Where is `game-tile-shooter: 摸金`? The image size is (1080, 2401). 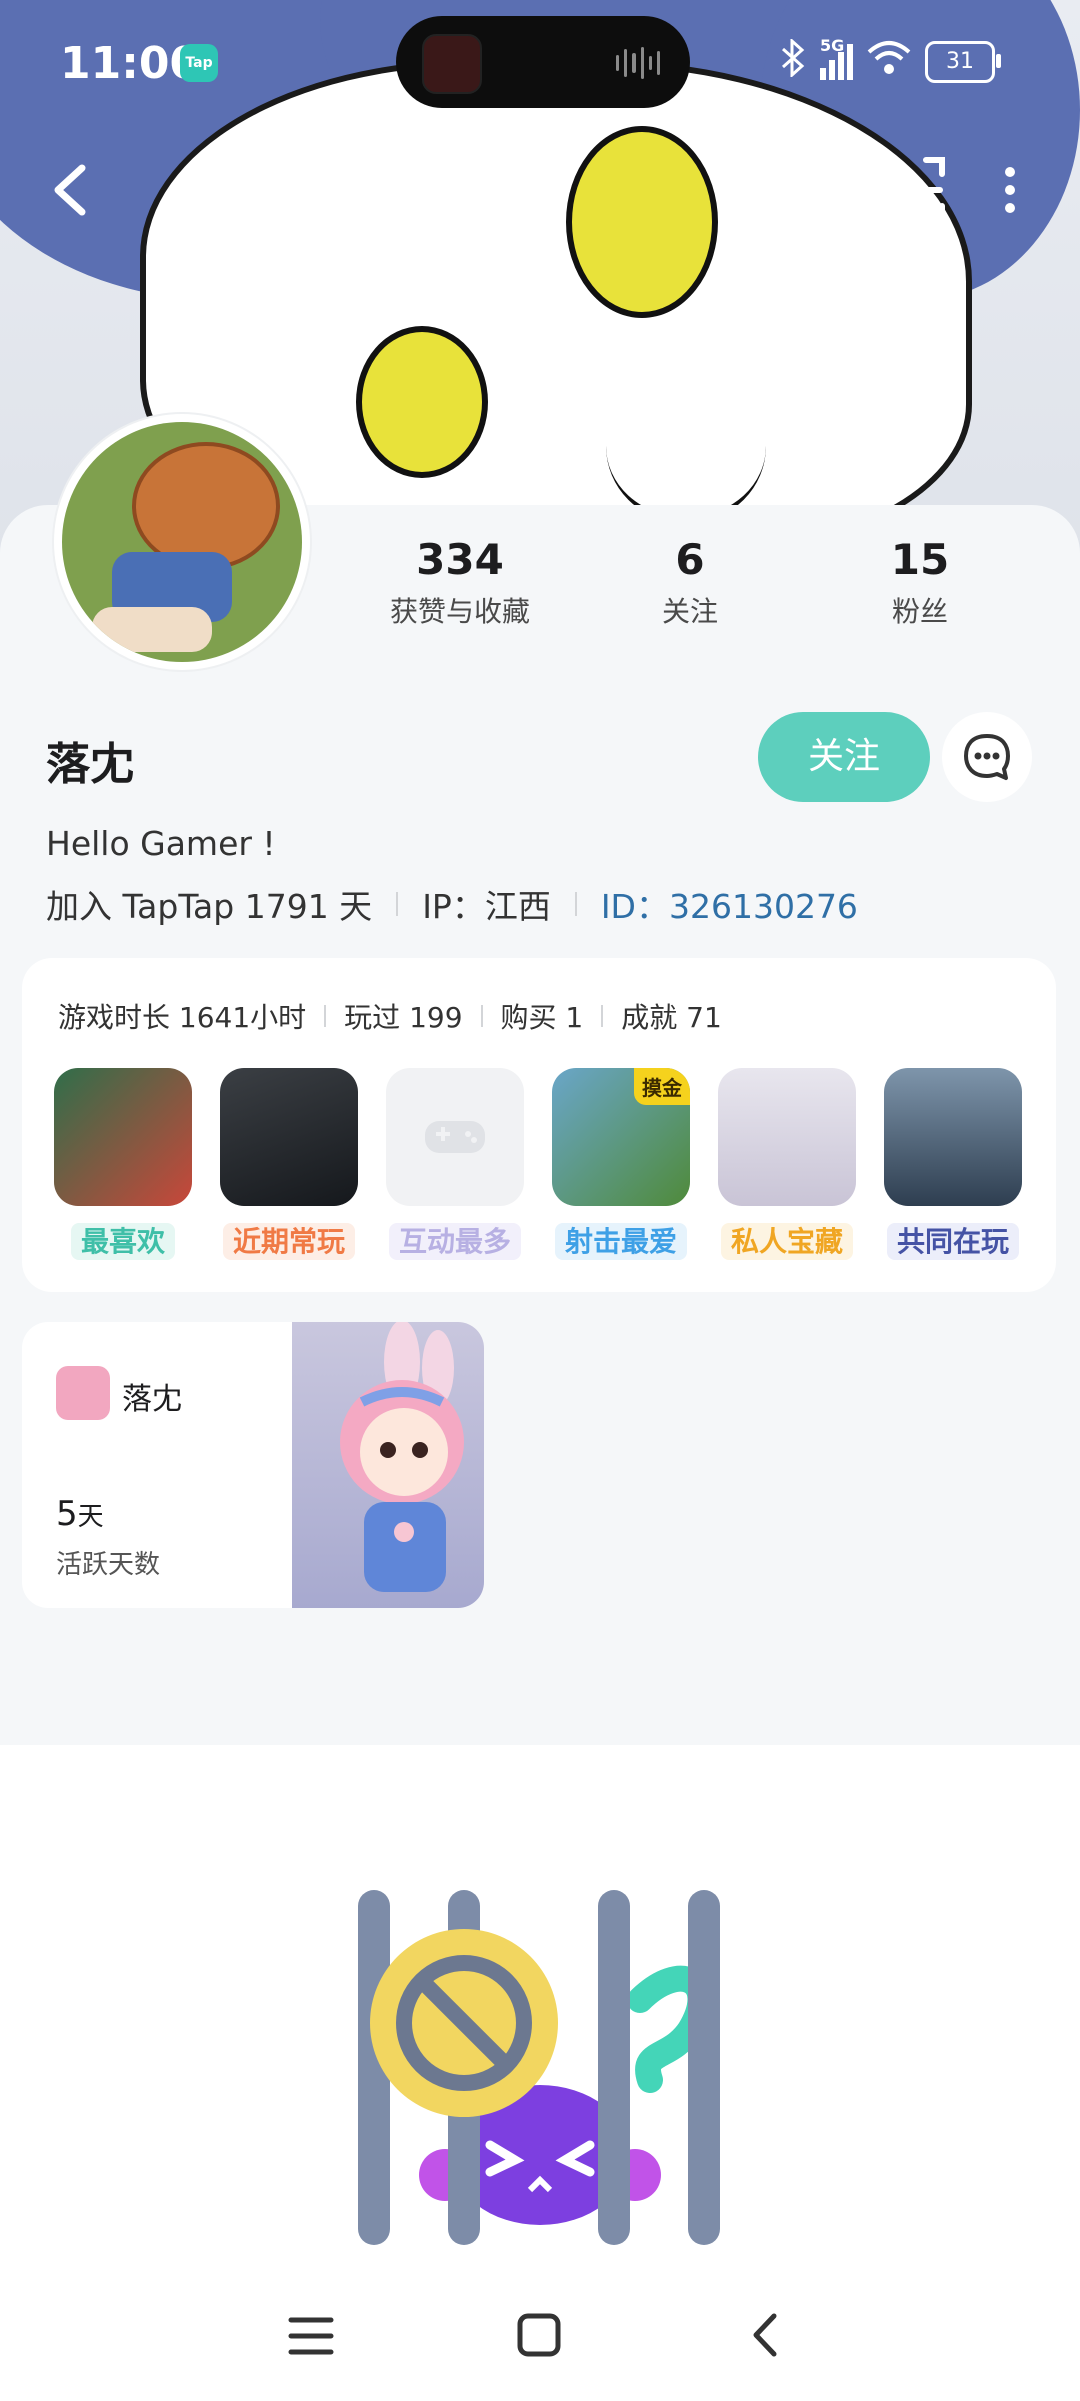
game-tile-shooter: 摸金 is located at coordinates (621, 1137).